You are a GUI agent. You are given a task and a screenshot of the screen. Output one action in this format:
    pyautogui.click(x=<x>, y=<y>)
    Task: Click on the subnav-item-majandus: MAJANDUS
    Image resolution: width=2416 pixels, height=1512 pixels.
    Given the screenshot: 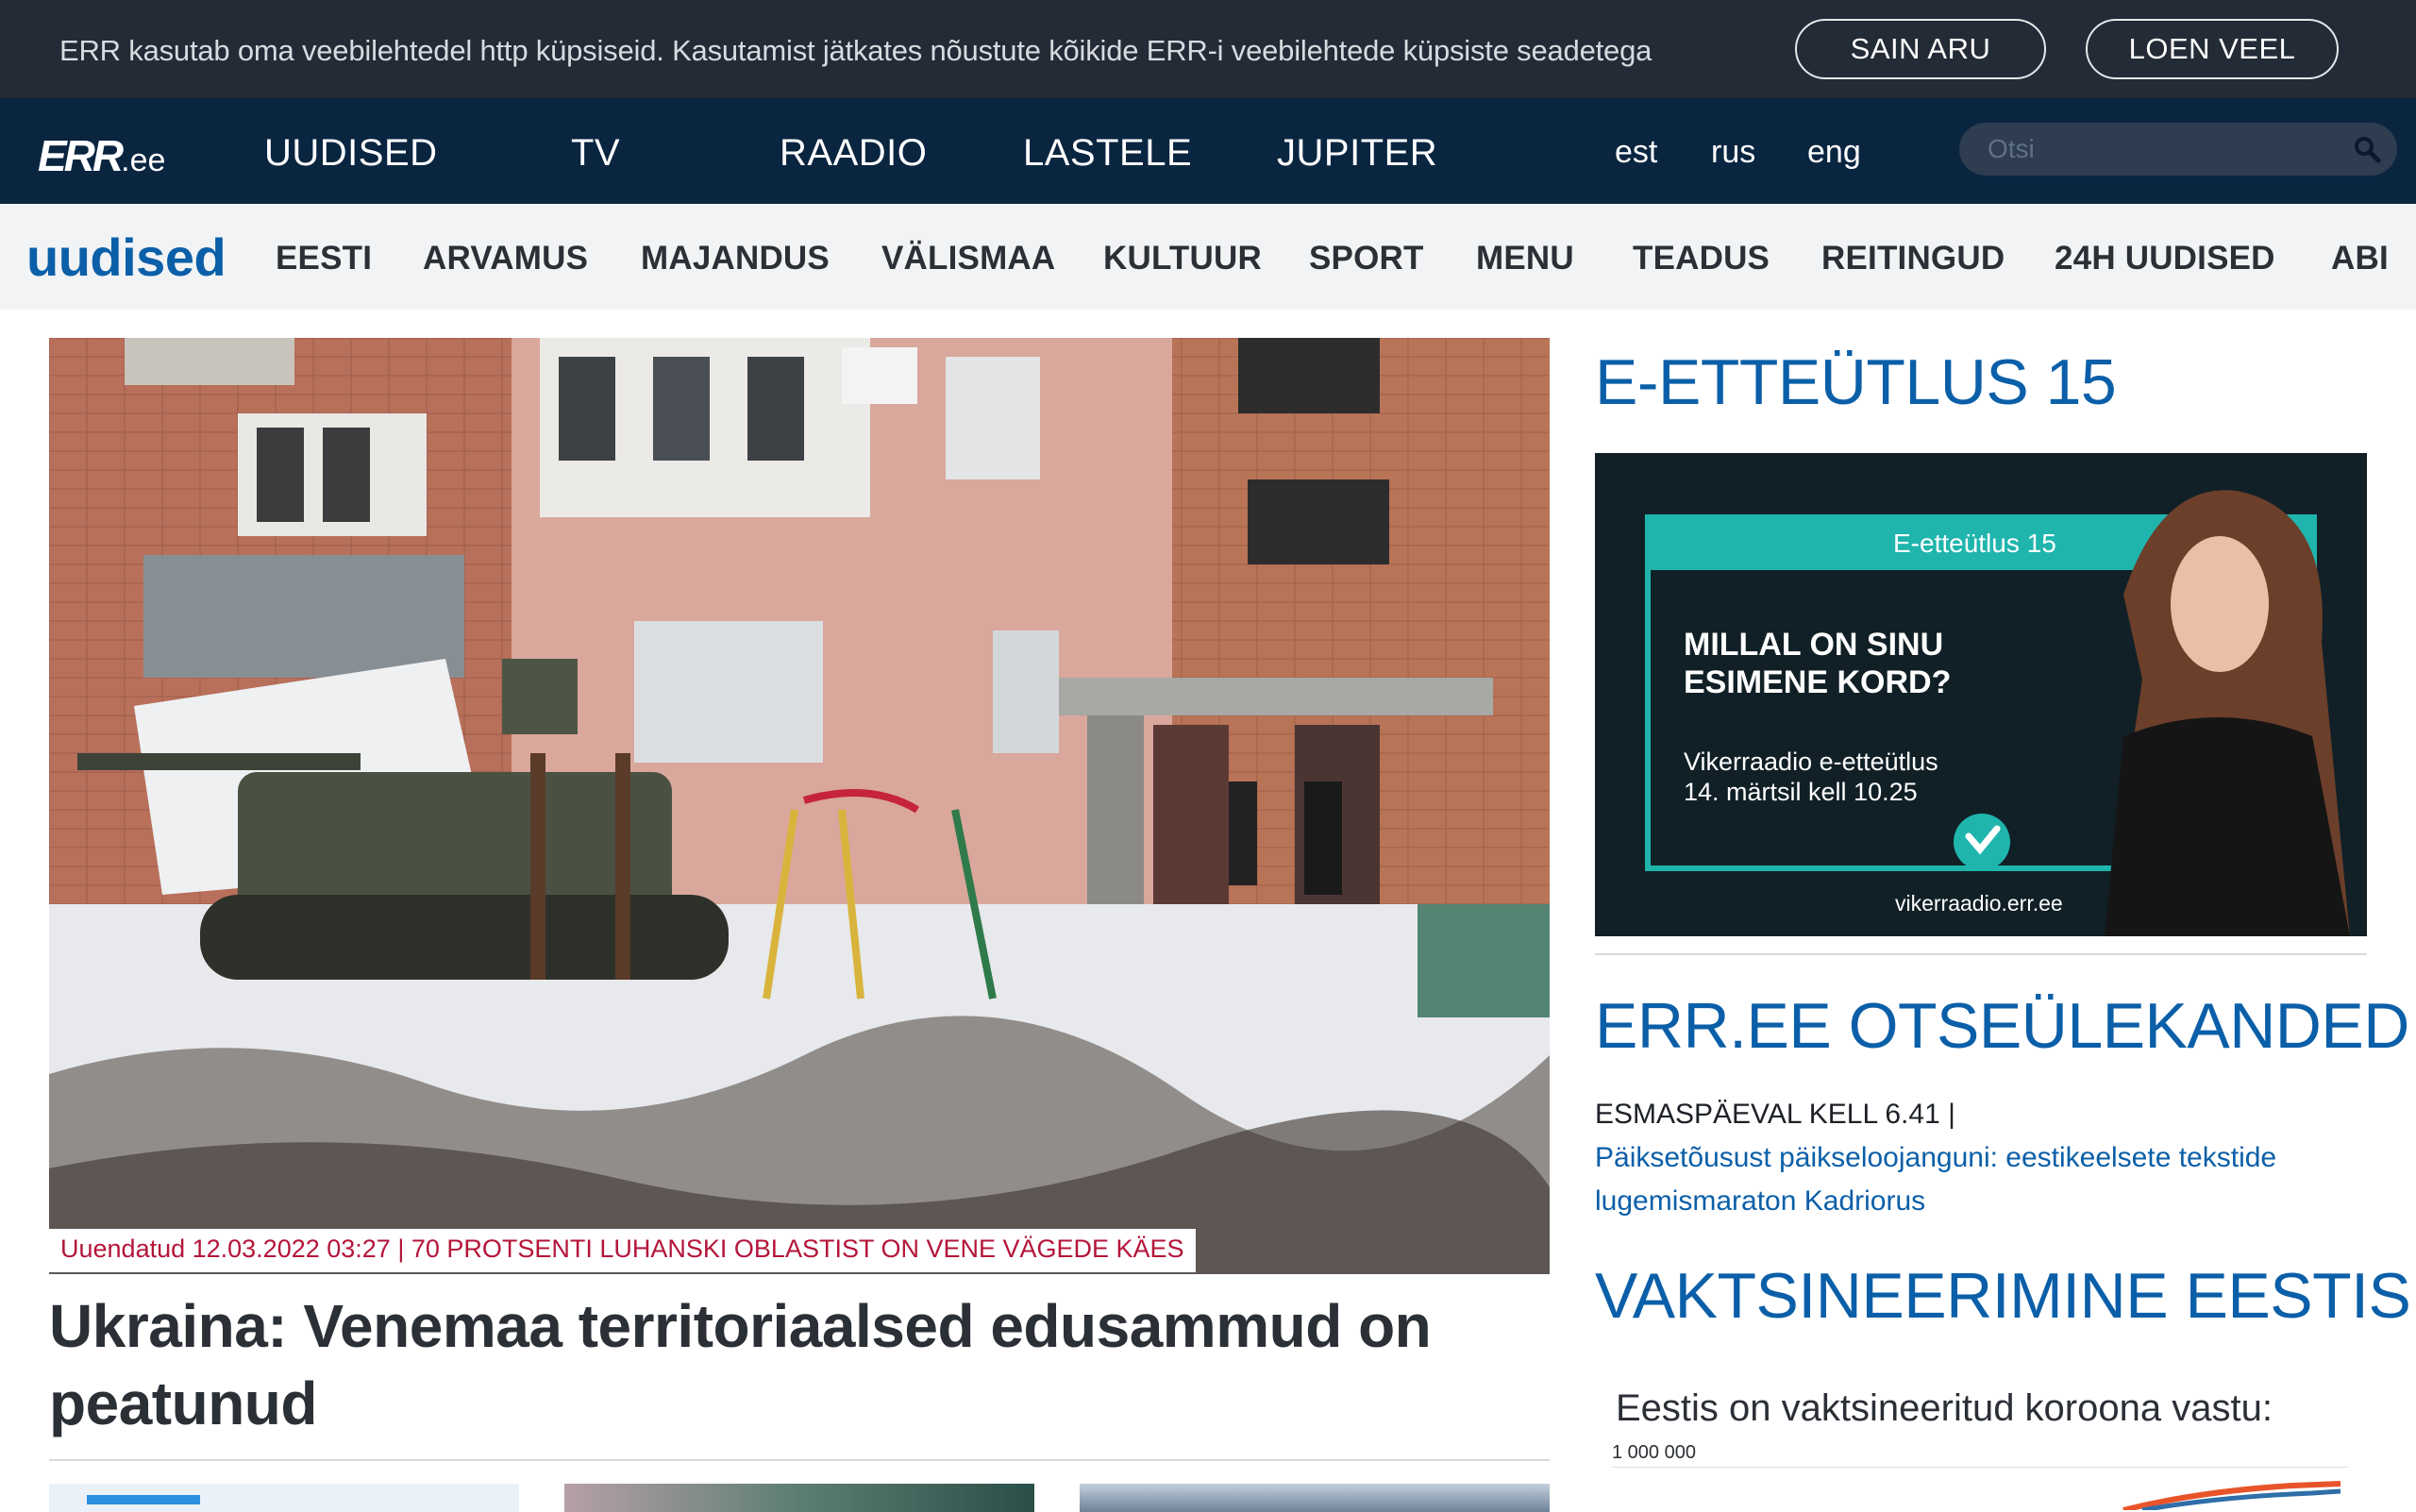 What is the action you would take?
    pyautogui.click(x=735, y=258)
    